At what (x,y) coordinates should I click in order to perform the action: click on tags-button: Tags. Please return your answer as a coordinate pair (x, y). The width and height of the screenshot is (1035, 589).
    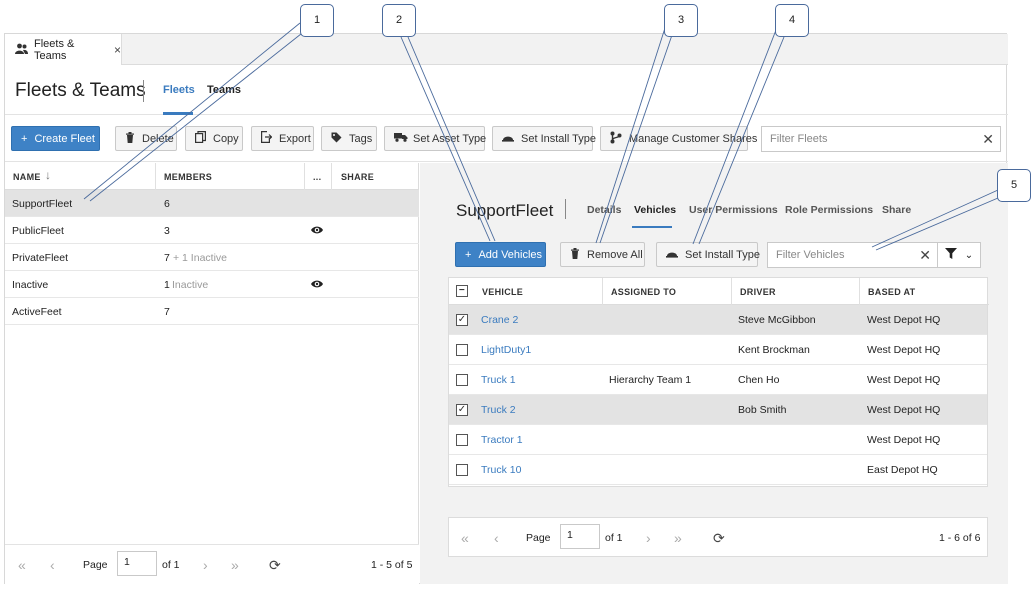
    Looking at the image, I should click on (349, 138).